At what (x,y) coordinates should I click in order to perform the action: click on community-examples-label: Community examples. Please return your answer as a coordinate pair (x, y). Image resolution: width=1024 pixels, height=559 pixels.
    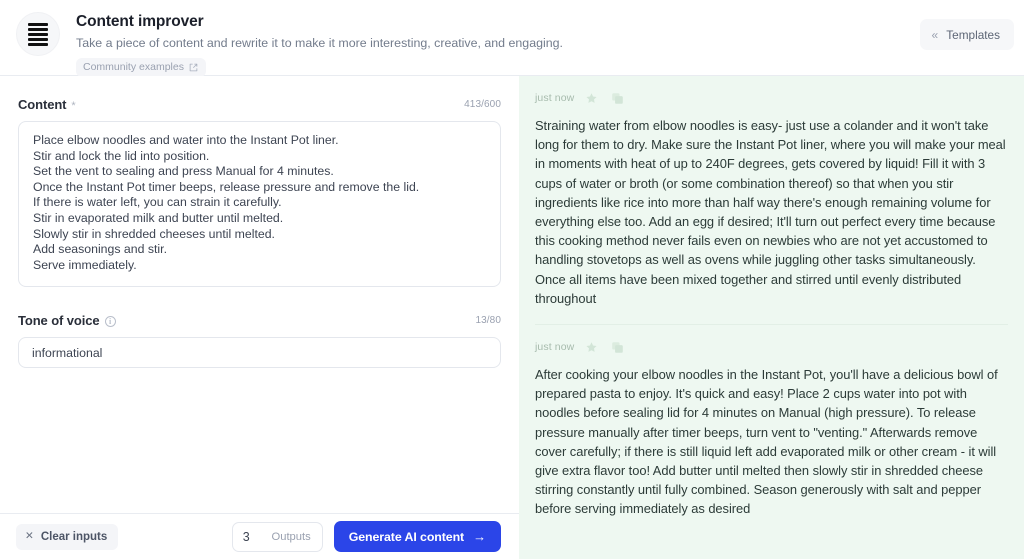
    Looking at the image, I should click on (133, 67).